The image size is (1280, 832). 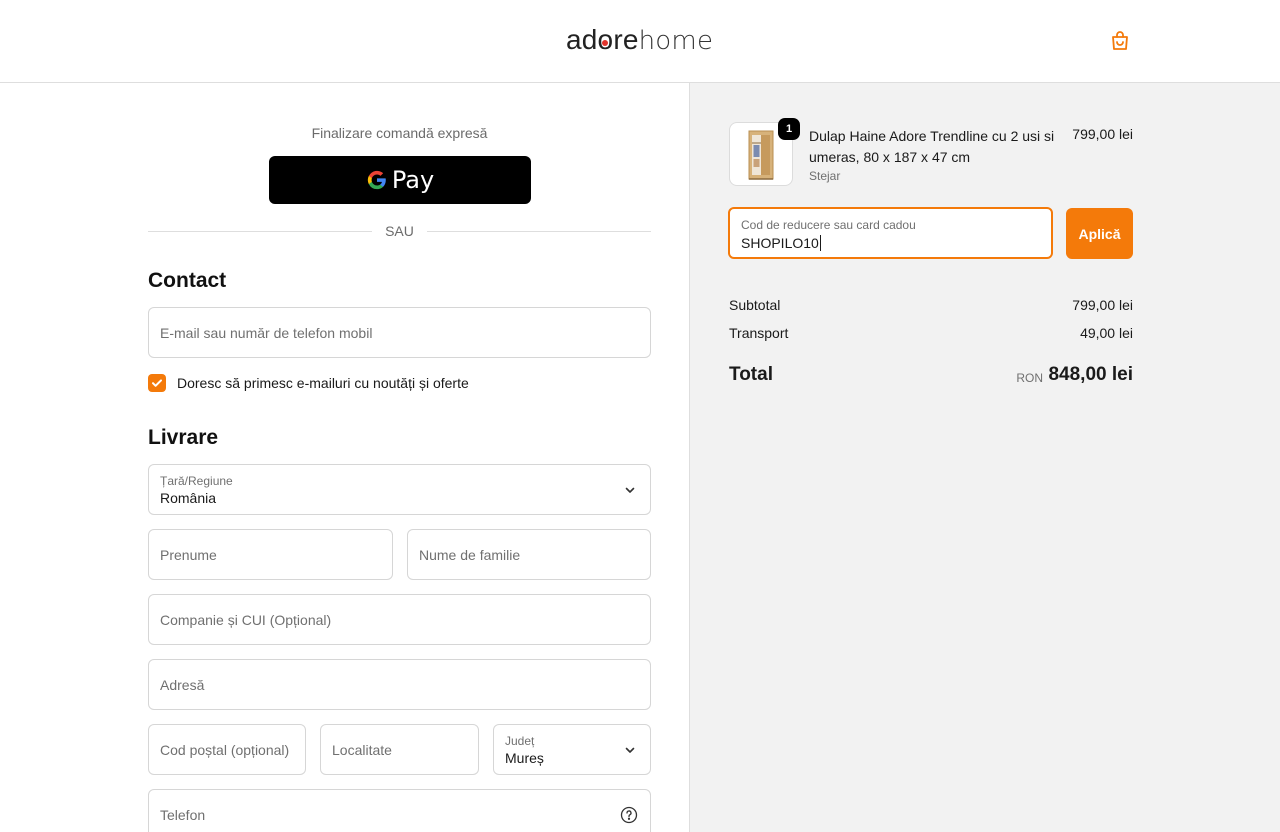 What do you see at coordinates (413, 180) in the screenshot?
I see `google-pay-label: Pay` at bounding box center [413, 180].